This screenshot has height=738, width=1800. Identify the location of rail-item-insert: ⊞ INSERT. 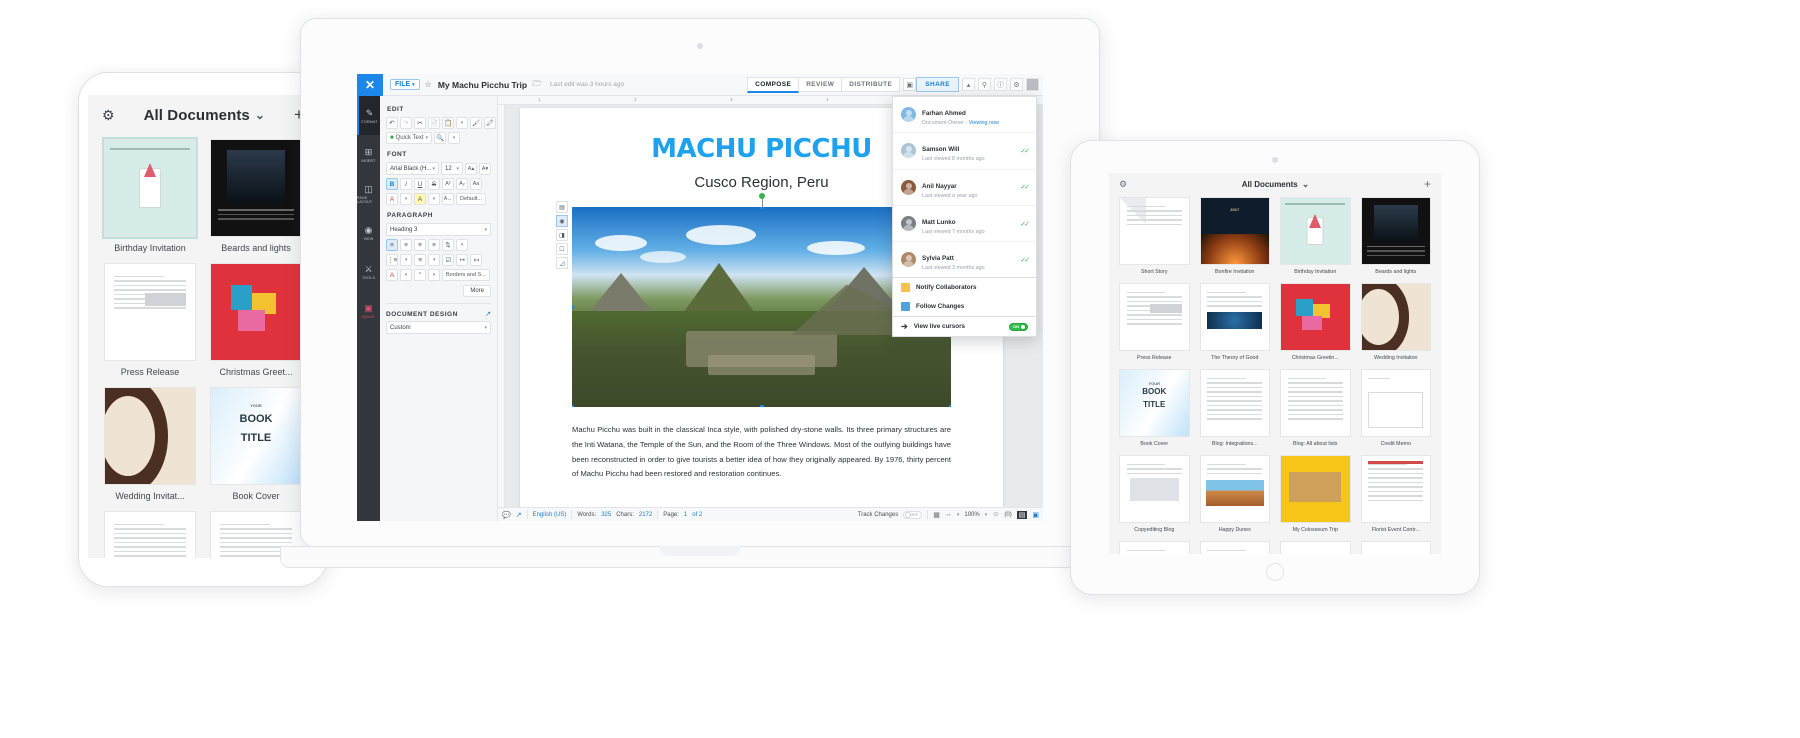
(368, 154).